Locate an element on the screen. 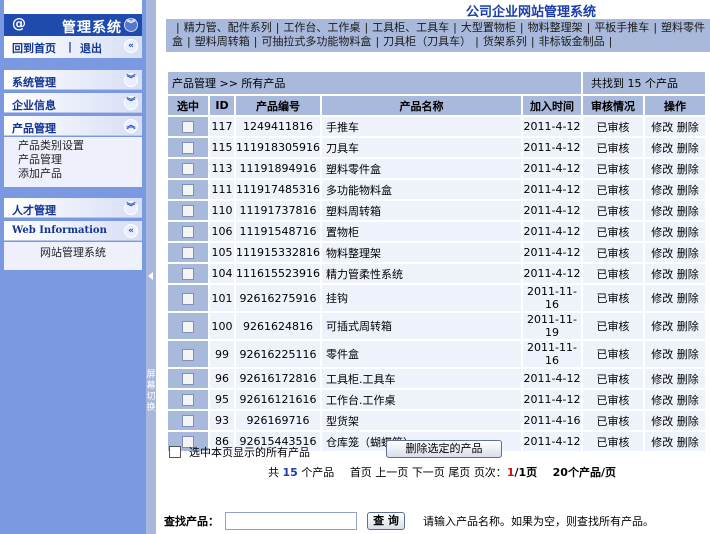  double-chevron-up-icon: ︽ is located at coordinates (131, 126).